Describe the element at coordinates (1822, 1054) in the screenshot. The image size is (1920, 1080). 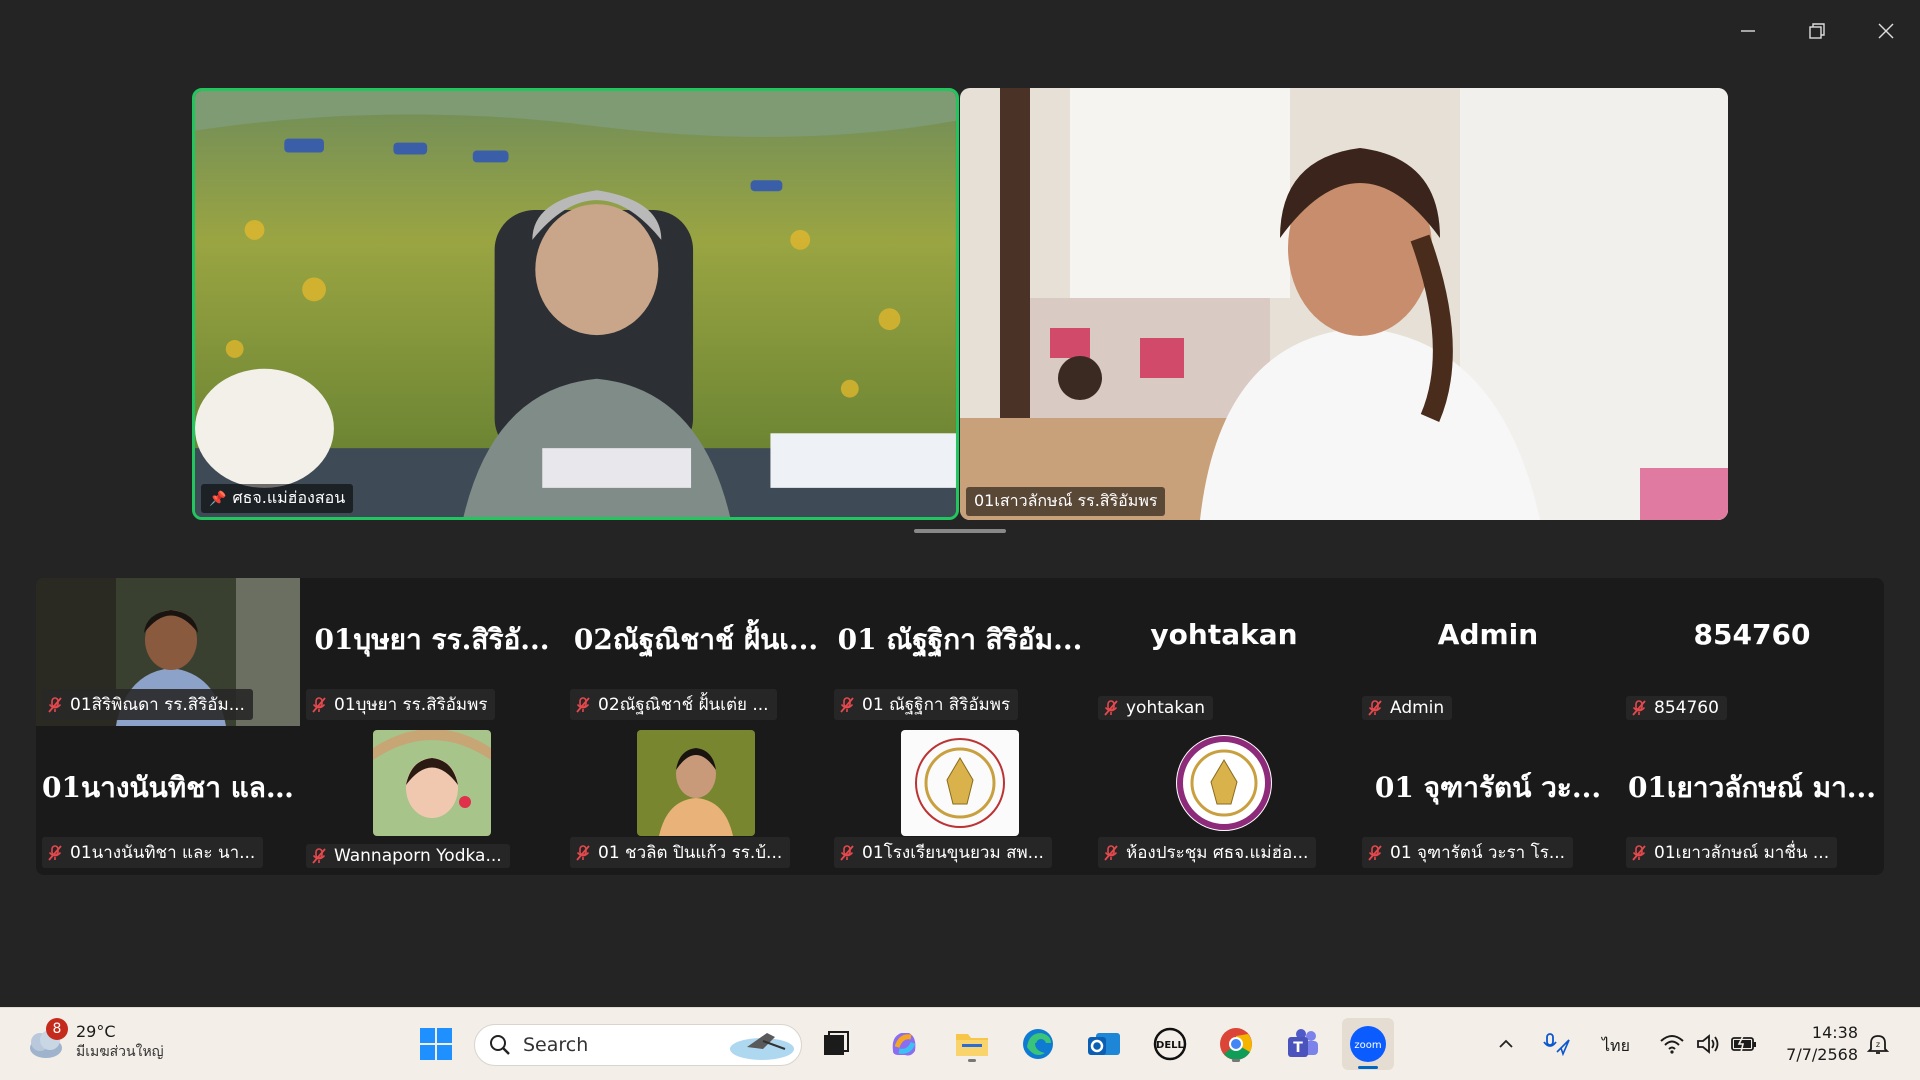
I see `clock-date: 7/7/2568` at that location.